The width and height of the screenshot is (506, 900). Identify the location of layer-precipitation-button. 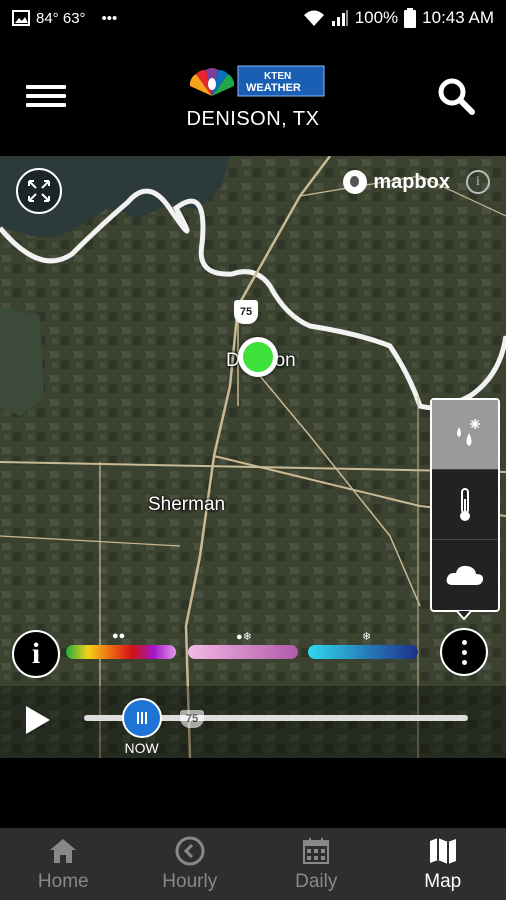
(465, 435).